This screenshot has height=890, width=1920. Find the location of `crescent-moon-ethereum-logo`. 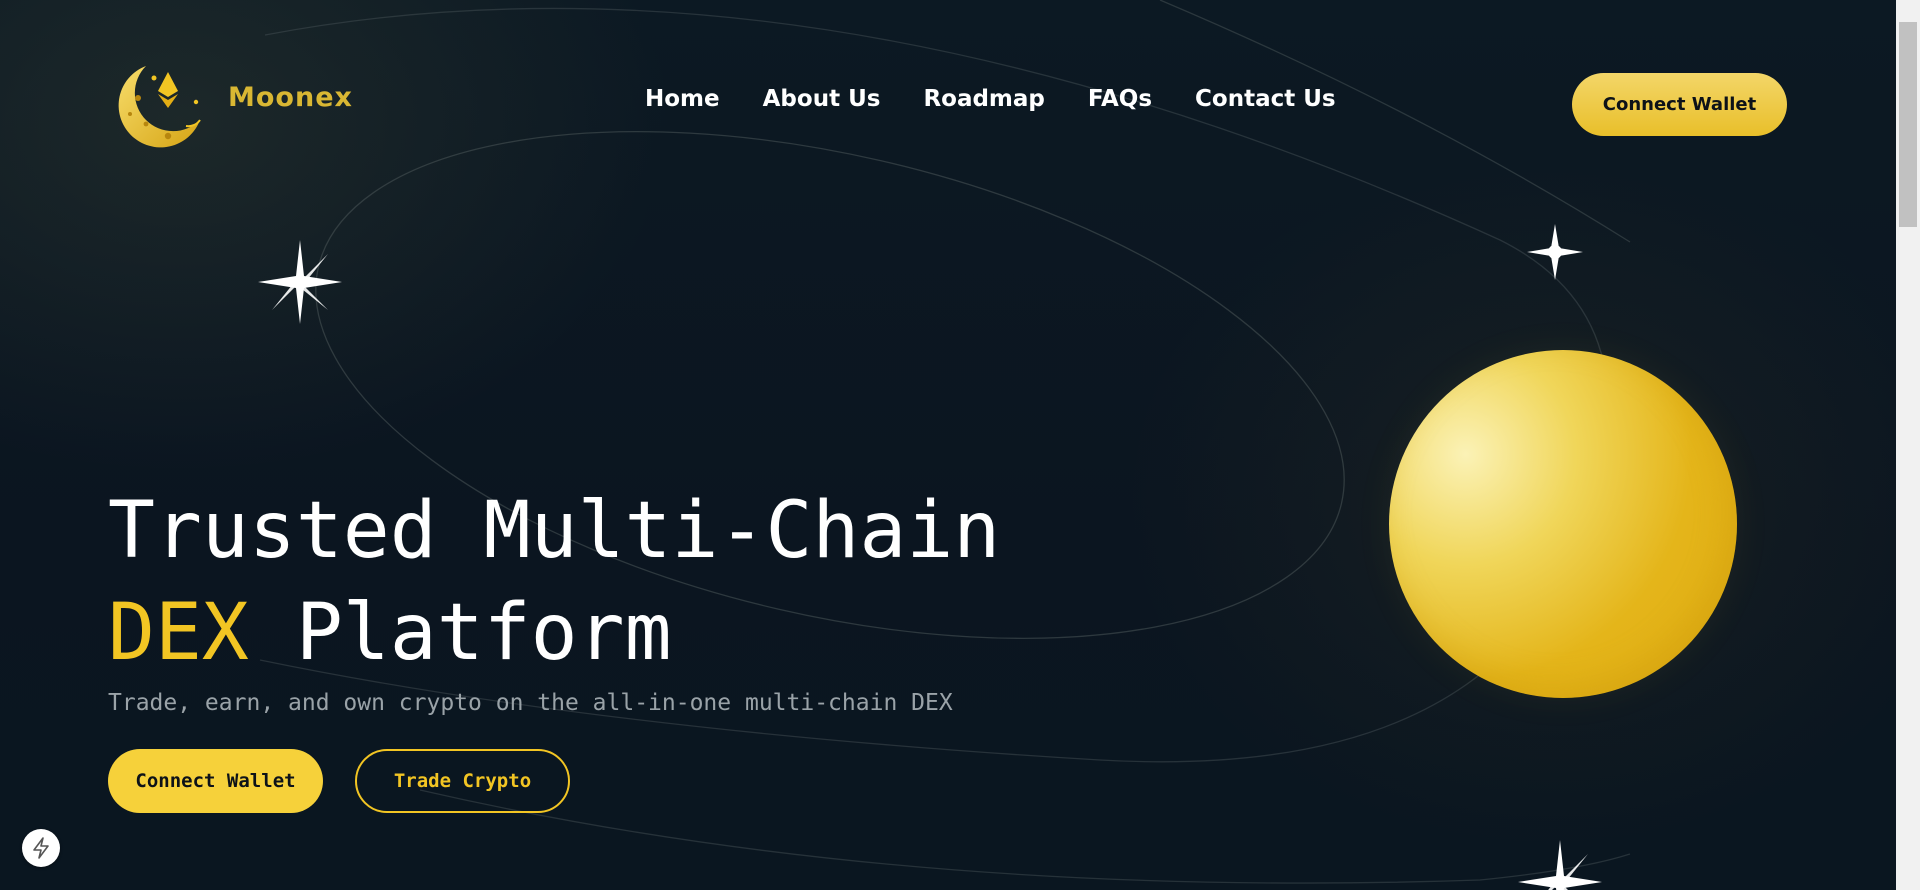

crescent-moon-ethereum-logo is located at coordinates (159, 107).